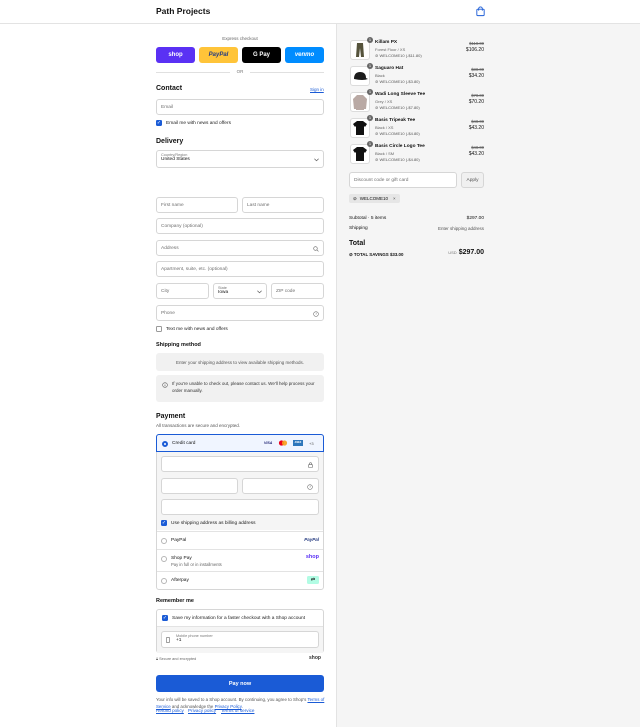 Image resolution: width=640 pixels, height=727 pixels. I want to click on item-original-price: $118.00, so click(476, 43).